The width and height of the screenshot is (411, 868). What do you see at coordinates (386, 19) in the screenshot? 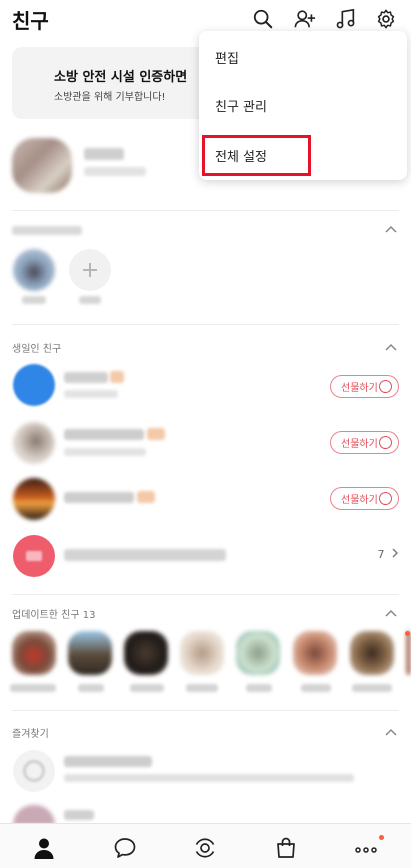
I see `settings-gear-icon` at bounding box center [386, 19].